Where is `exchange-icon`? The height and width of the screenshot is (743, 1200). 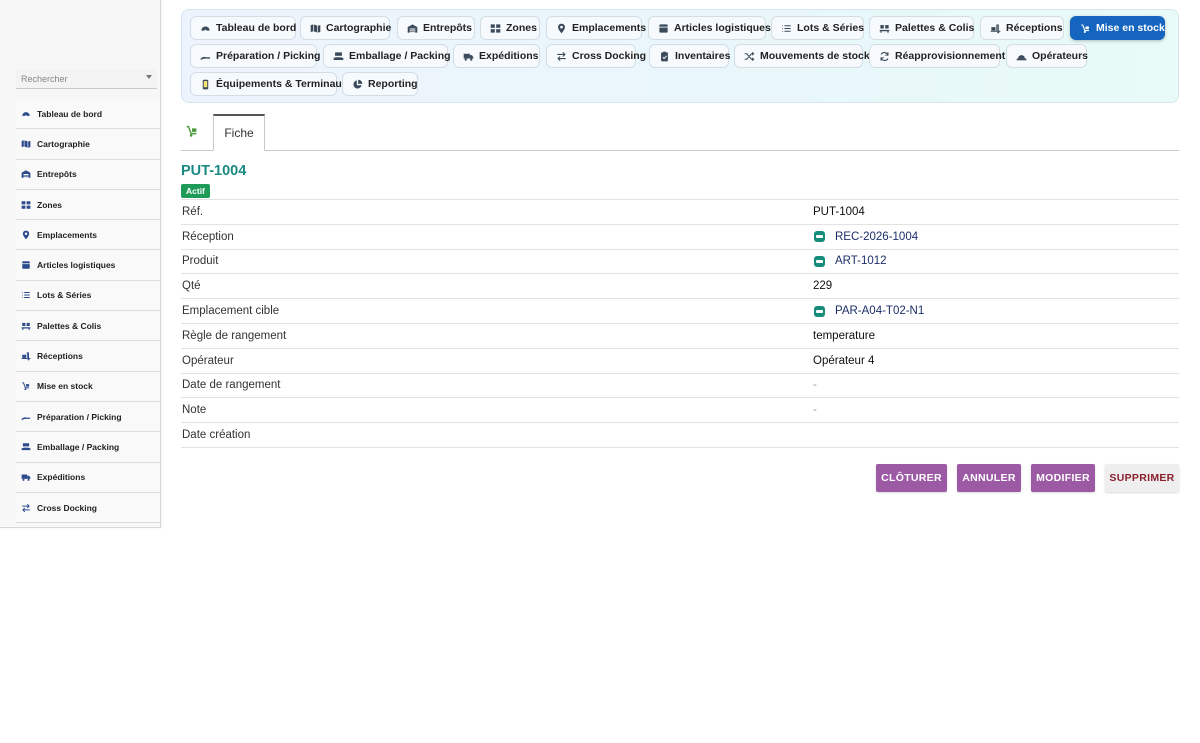
exchange-icon is located at coordinates (561, 56).